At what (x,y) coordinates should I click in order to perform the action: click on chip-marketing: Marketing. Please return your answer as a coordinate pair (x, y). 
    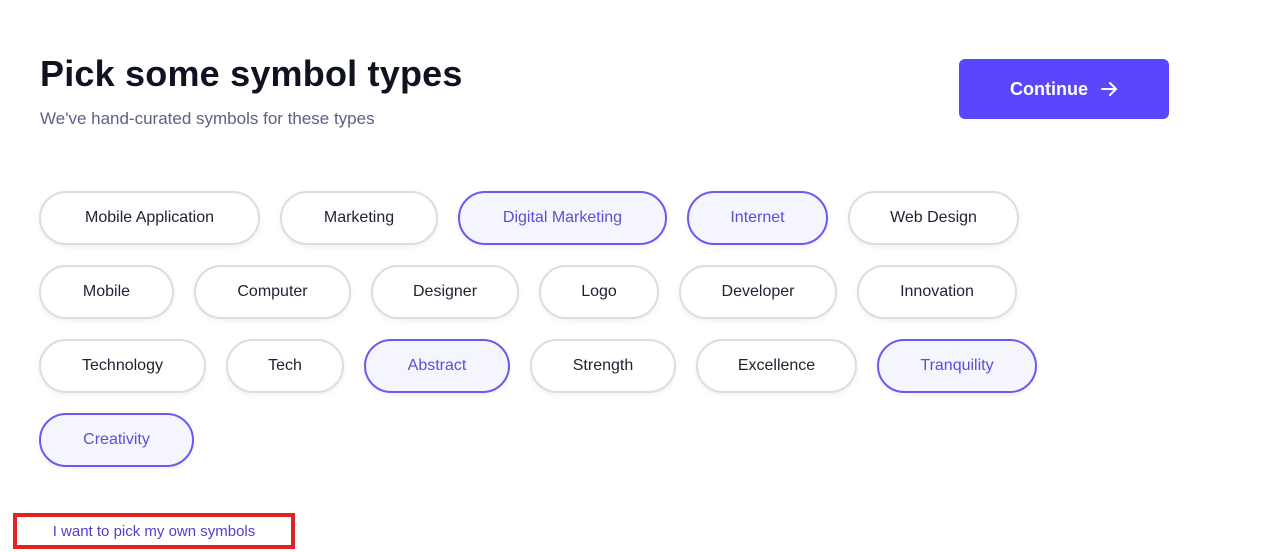
    Looking at the image, I should click on (359, 218).